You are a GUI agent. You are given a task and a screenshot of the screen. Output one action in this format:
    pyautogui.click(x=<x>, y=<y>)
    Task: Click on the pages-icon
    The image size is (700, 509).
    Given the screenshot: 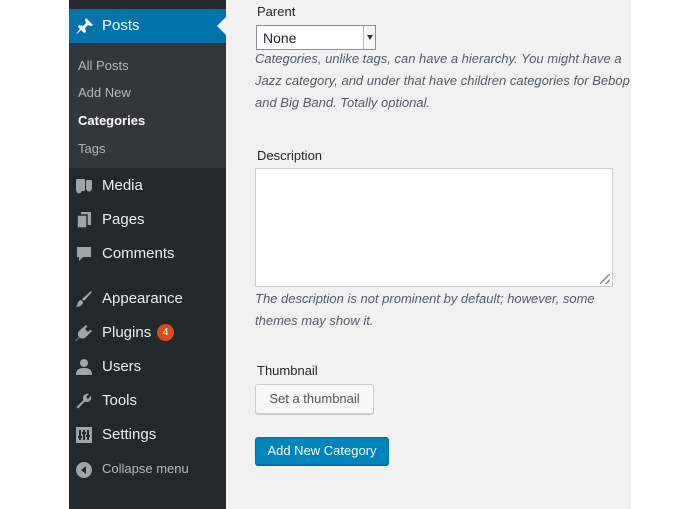 What is the action you would take?
    pyautogui.click(x=84, y=220)
    